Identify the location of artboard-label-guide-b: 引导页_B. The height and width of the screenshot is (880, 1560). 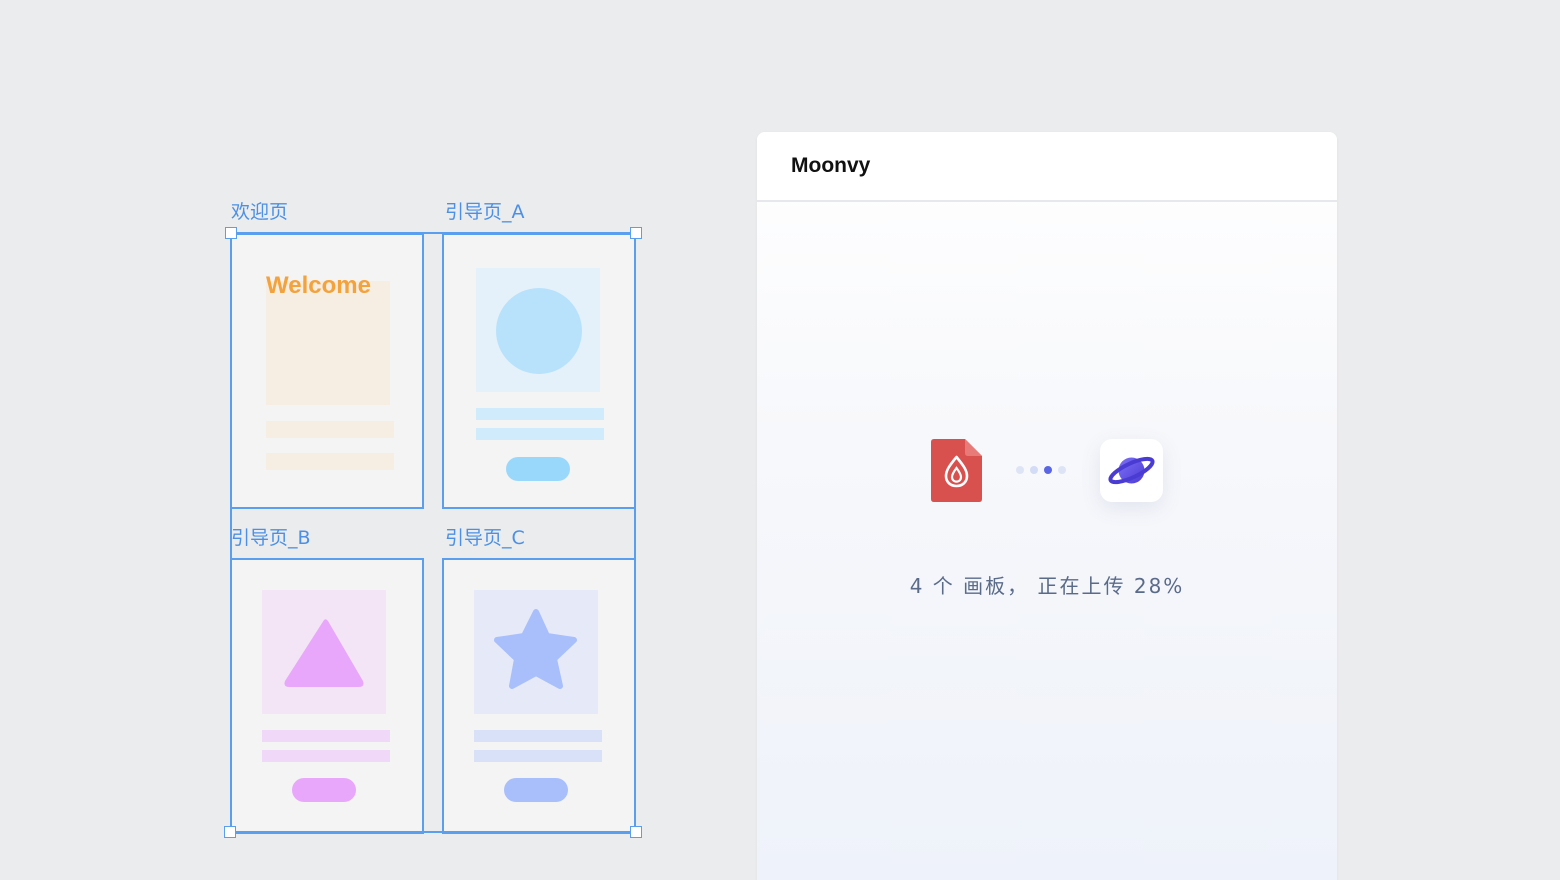
(271, 538).